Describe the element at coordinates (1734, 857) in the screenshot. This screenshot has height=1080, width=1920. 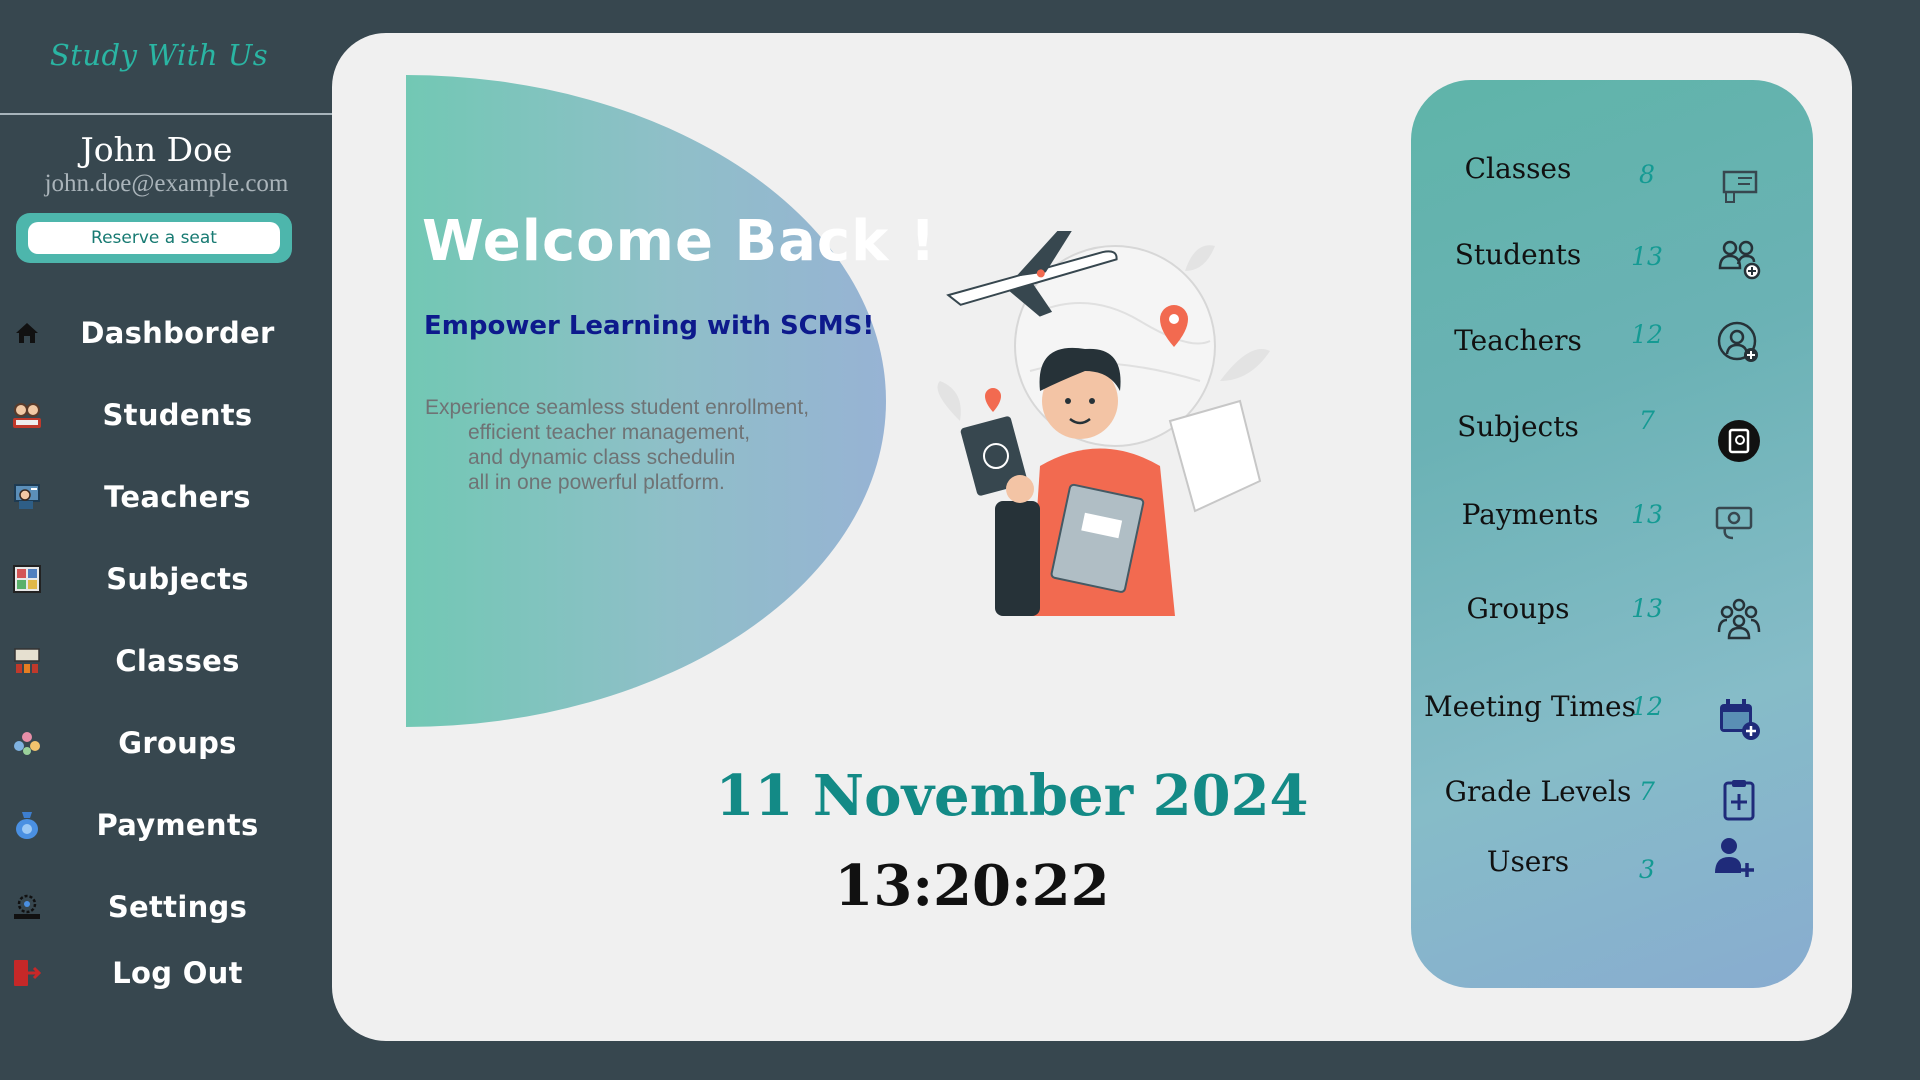
I see `add-user-icon` at that location.